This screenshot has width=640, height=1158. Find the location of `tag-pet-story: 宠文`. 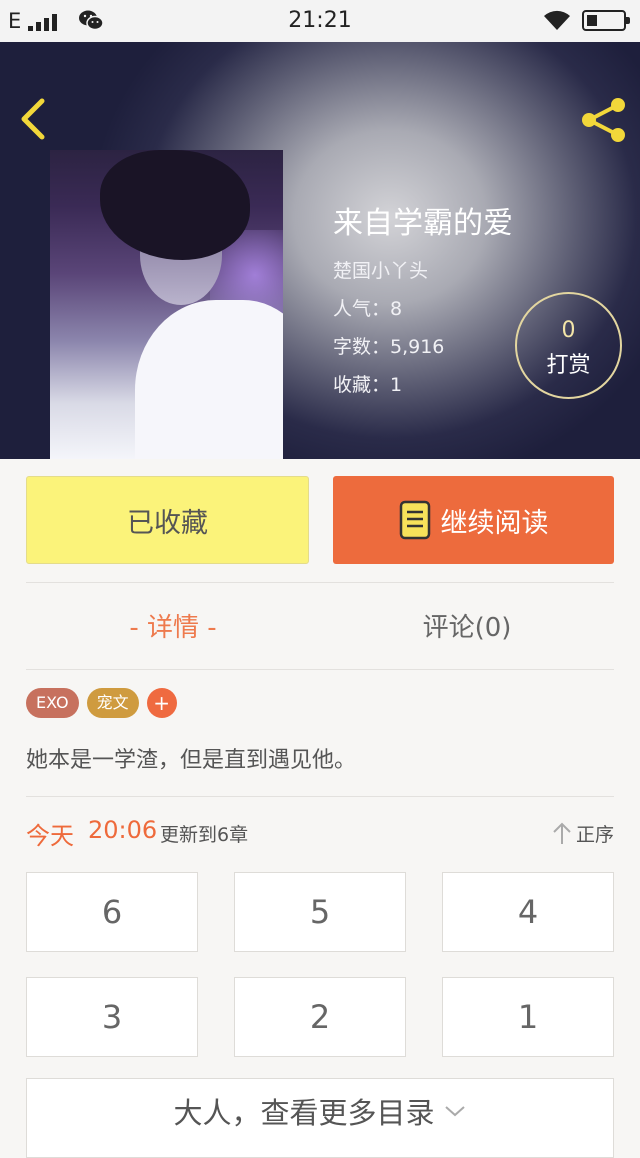

tag-pet-story: 宠文 is located at coordinates (112, 703).